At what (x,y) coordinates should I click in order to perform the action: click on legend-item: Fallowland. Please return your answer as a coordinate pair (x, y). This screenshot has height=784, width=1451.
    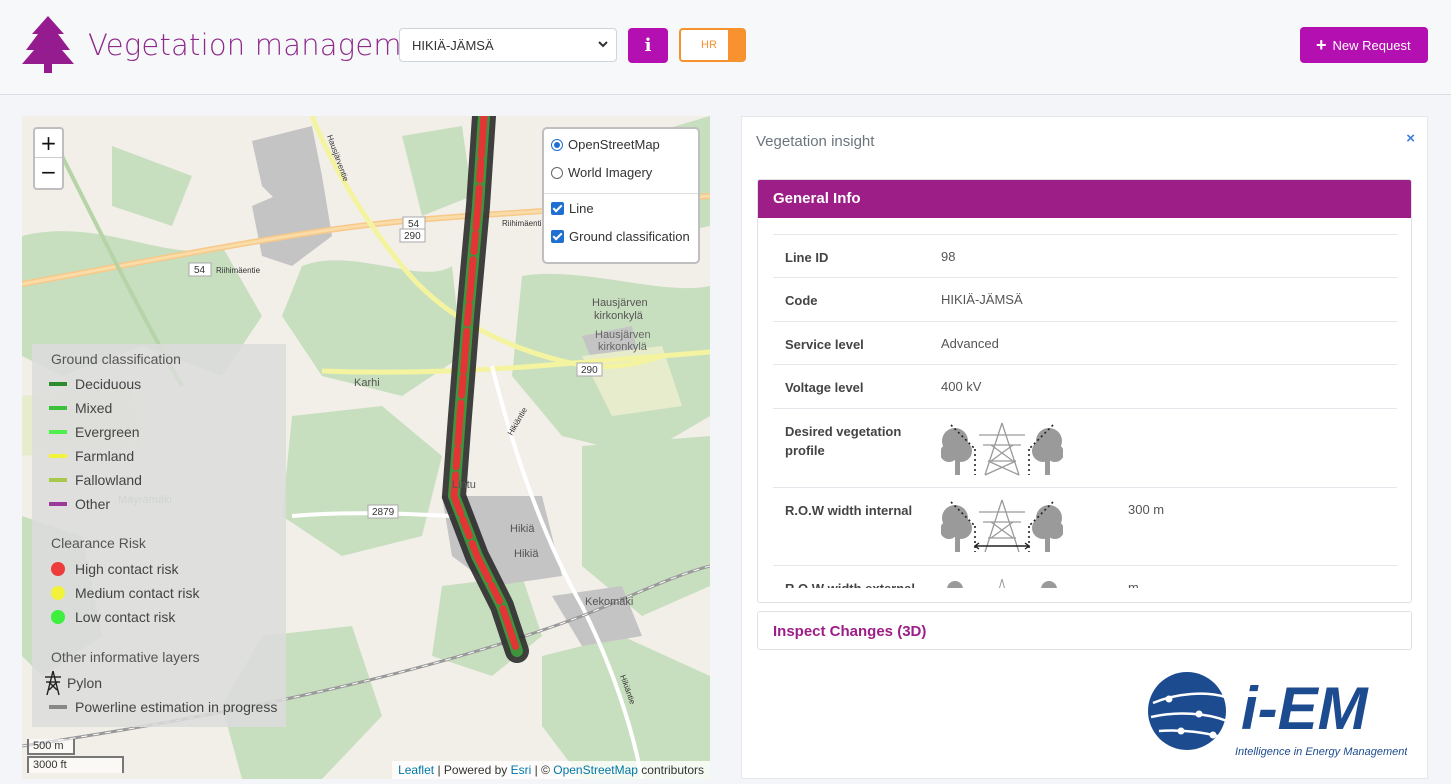
    Looking at the image, I should click on (95, 480).